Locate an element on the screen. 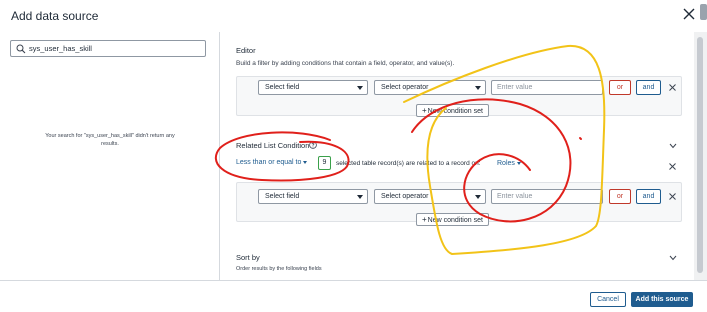  quantifier-label: Less than or equal to is located at coordinates (269, 162).